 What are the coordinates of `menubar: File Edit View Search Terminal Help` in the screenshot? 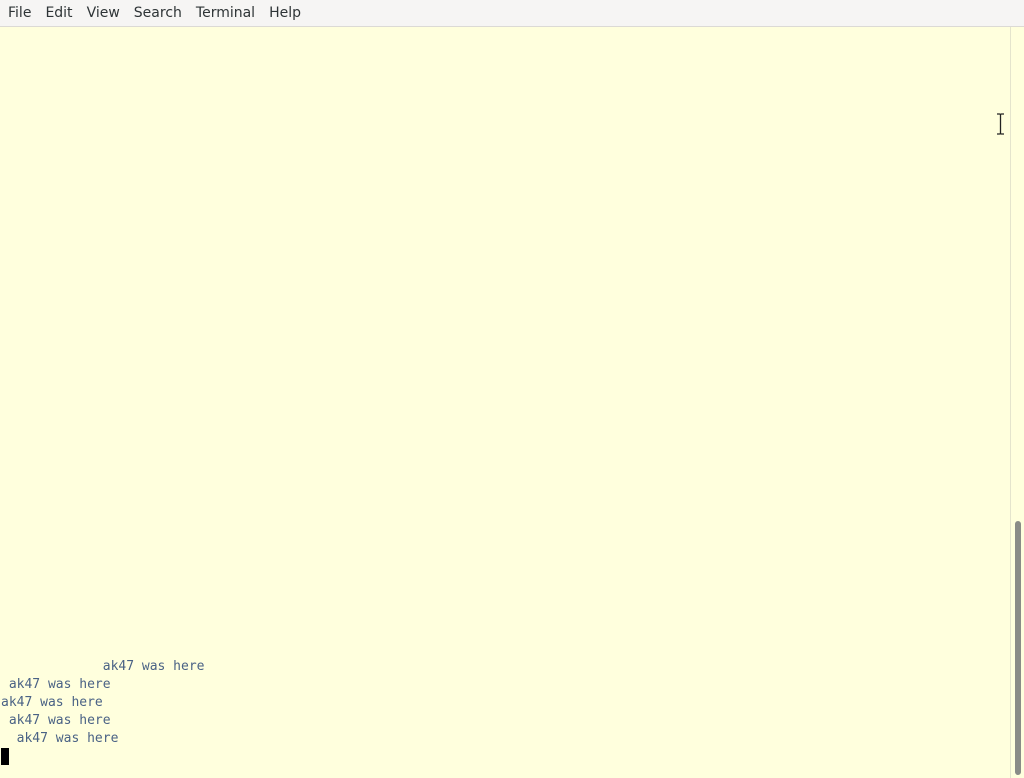 It's located at (512, 13).